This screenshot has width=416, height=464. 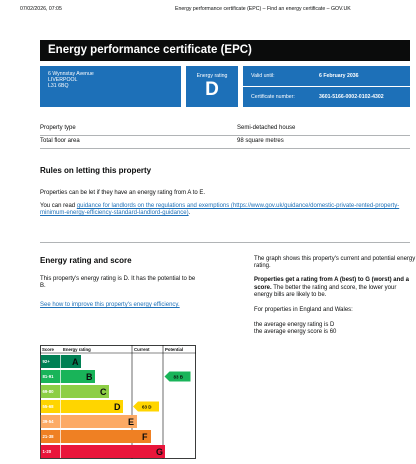 I want to click on chart-header-2: Current, so click(x=142, y=349).